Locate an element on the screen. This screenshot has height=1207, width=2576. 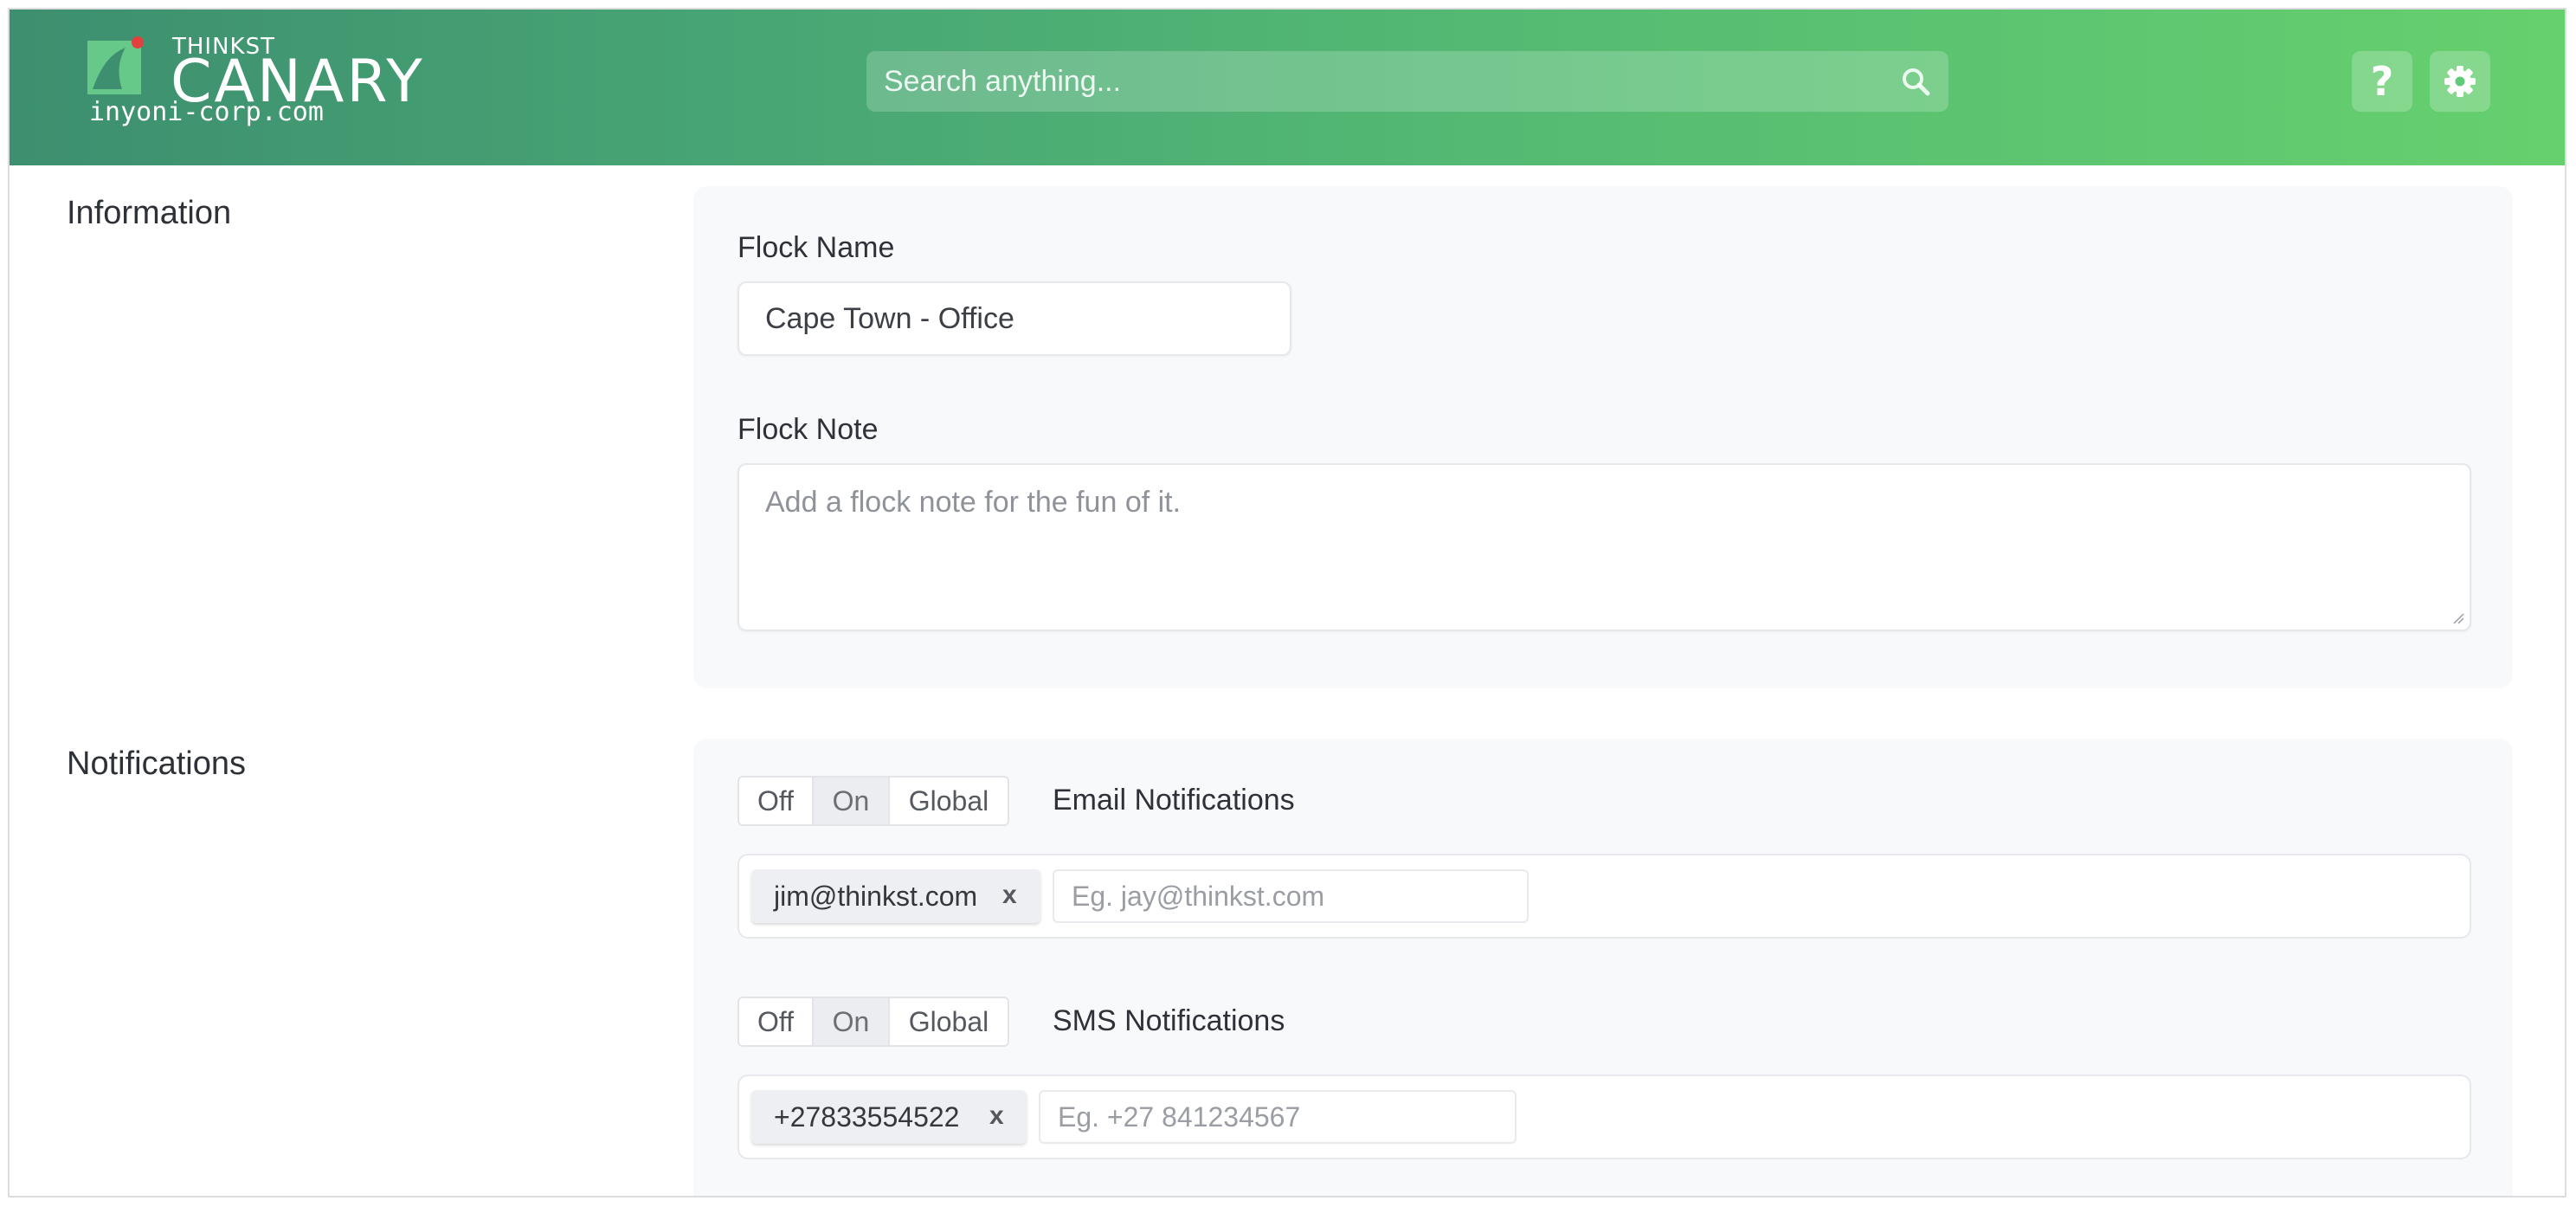
help-button: ? is located at coordinates (2382, 81).